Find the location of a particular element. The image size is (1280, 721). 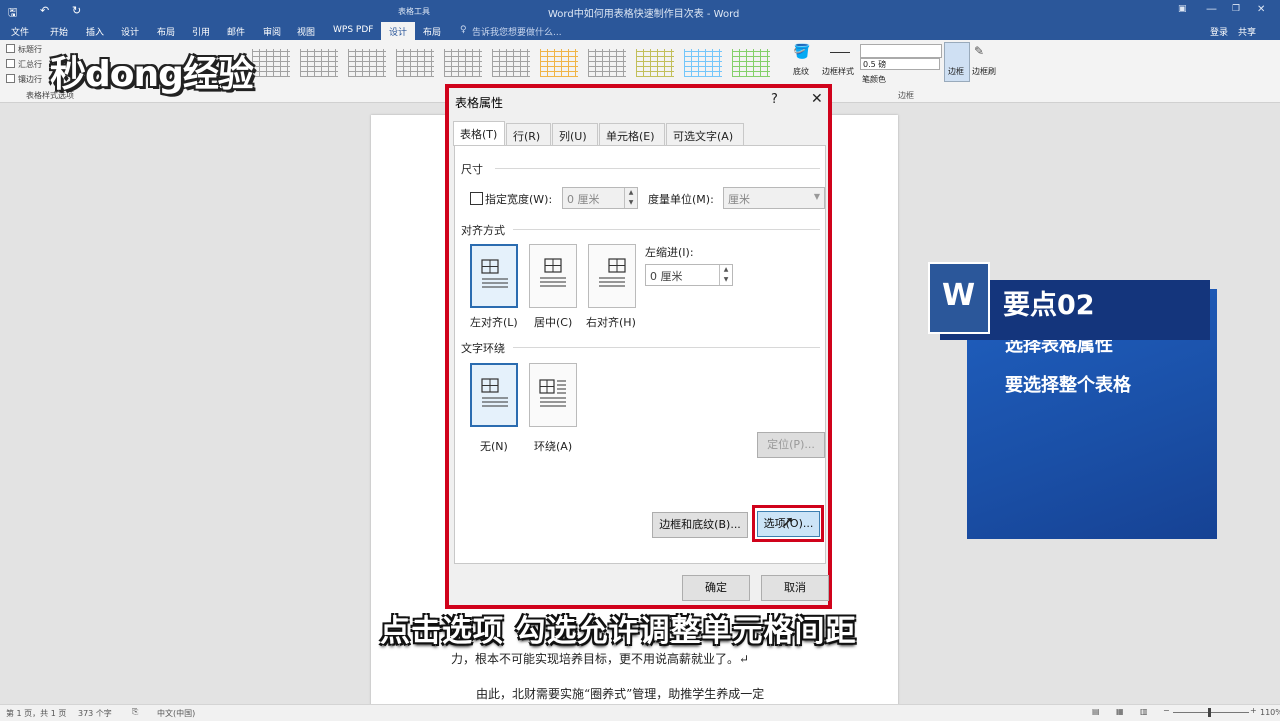

word-icon: W is located at coordinates (959, 298).